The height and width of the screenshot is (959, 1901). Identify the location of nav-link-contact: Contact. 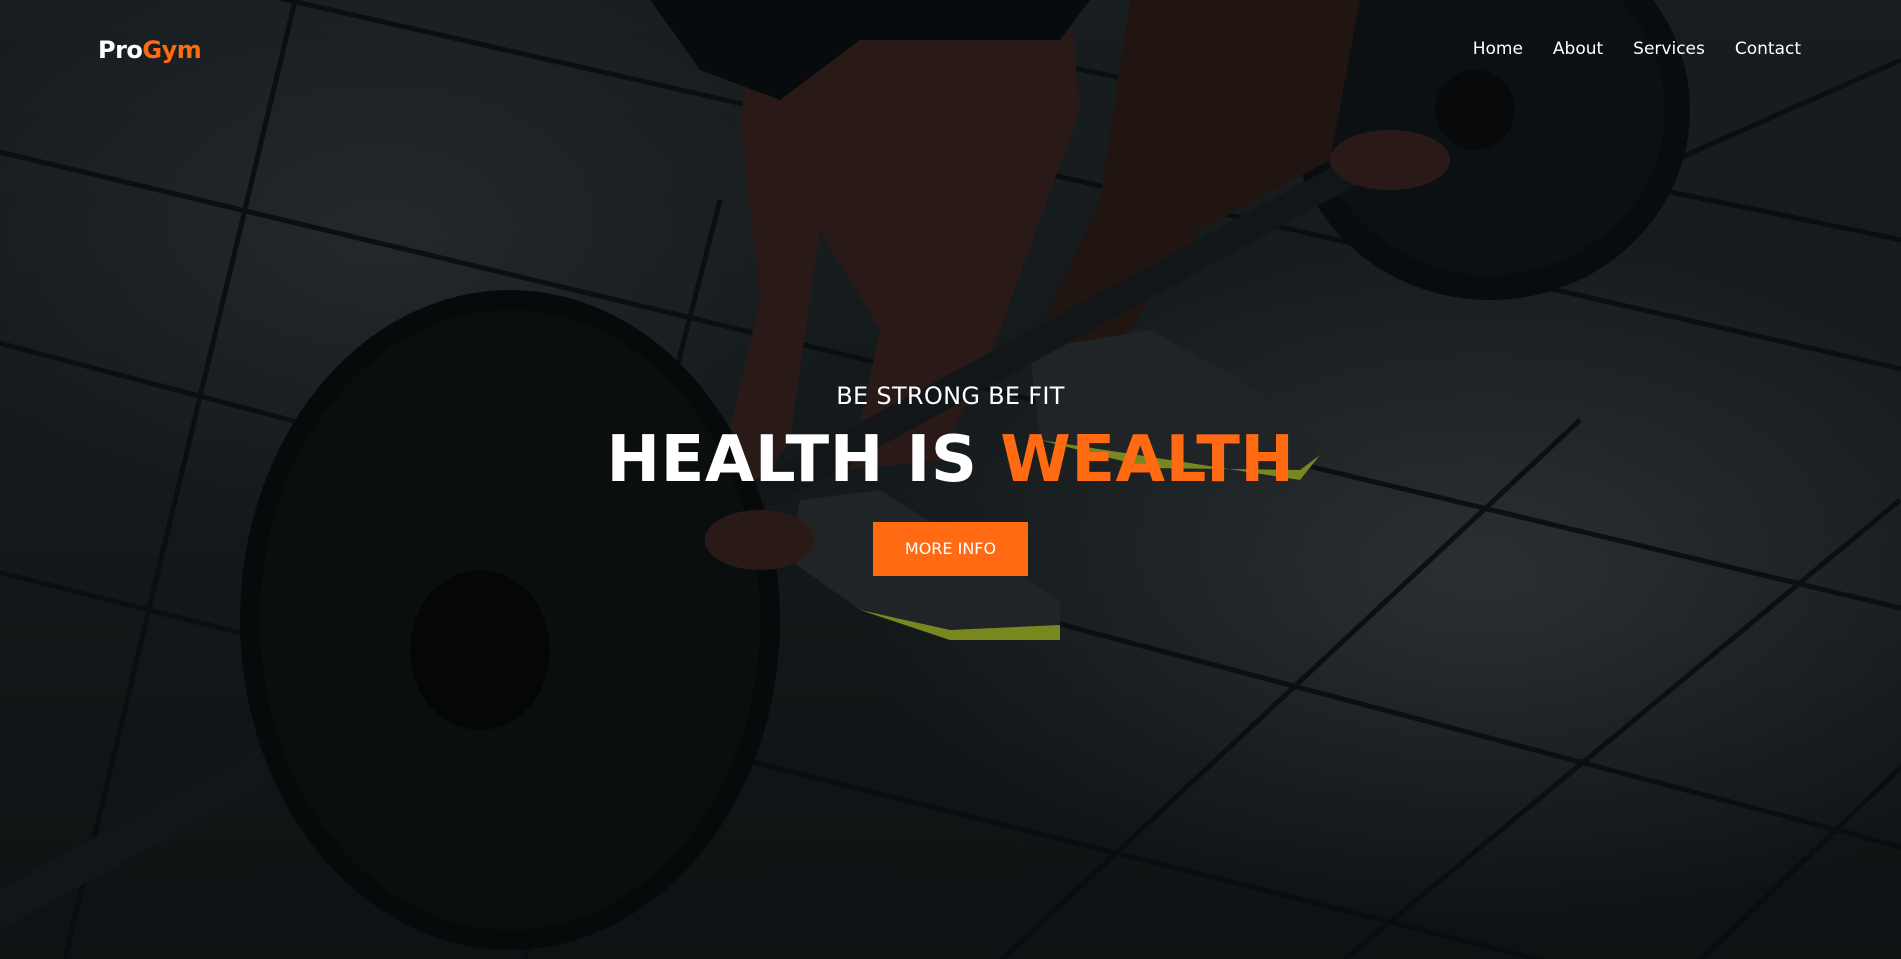
(1768, 49).